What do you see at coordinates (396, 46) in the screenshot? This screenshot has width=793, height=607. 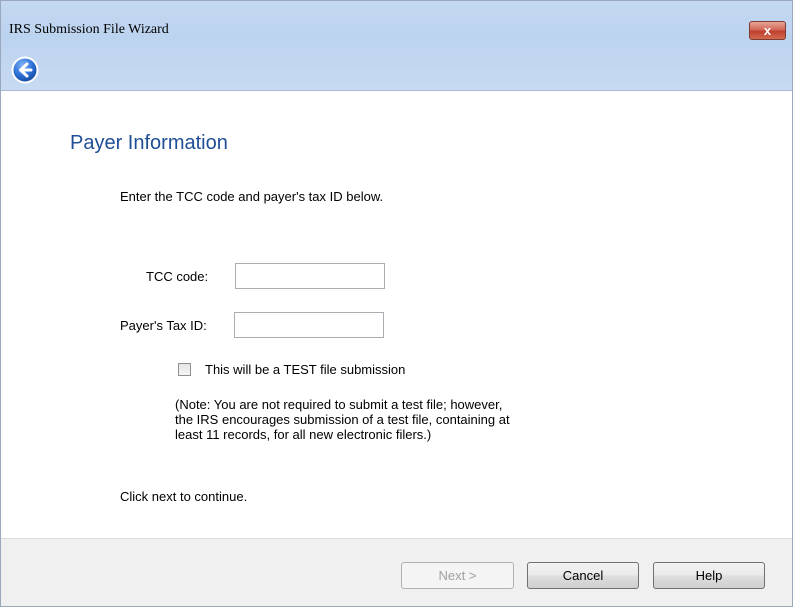 I see `title-bar: IRS Submission File Wizard x` at bounding box center [396, 46].